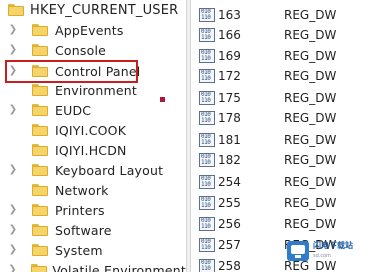 The width and height of the screenshot is (369, 272). I want to click on tree-item-console: ❯ Console, so click(93, 50).